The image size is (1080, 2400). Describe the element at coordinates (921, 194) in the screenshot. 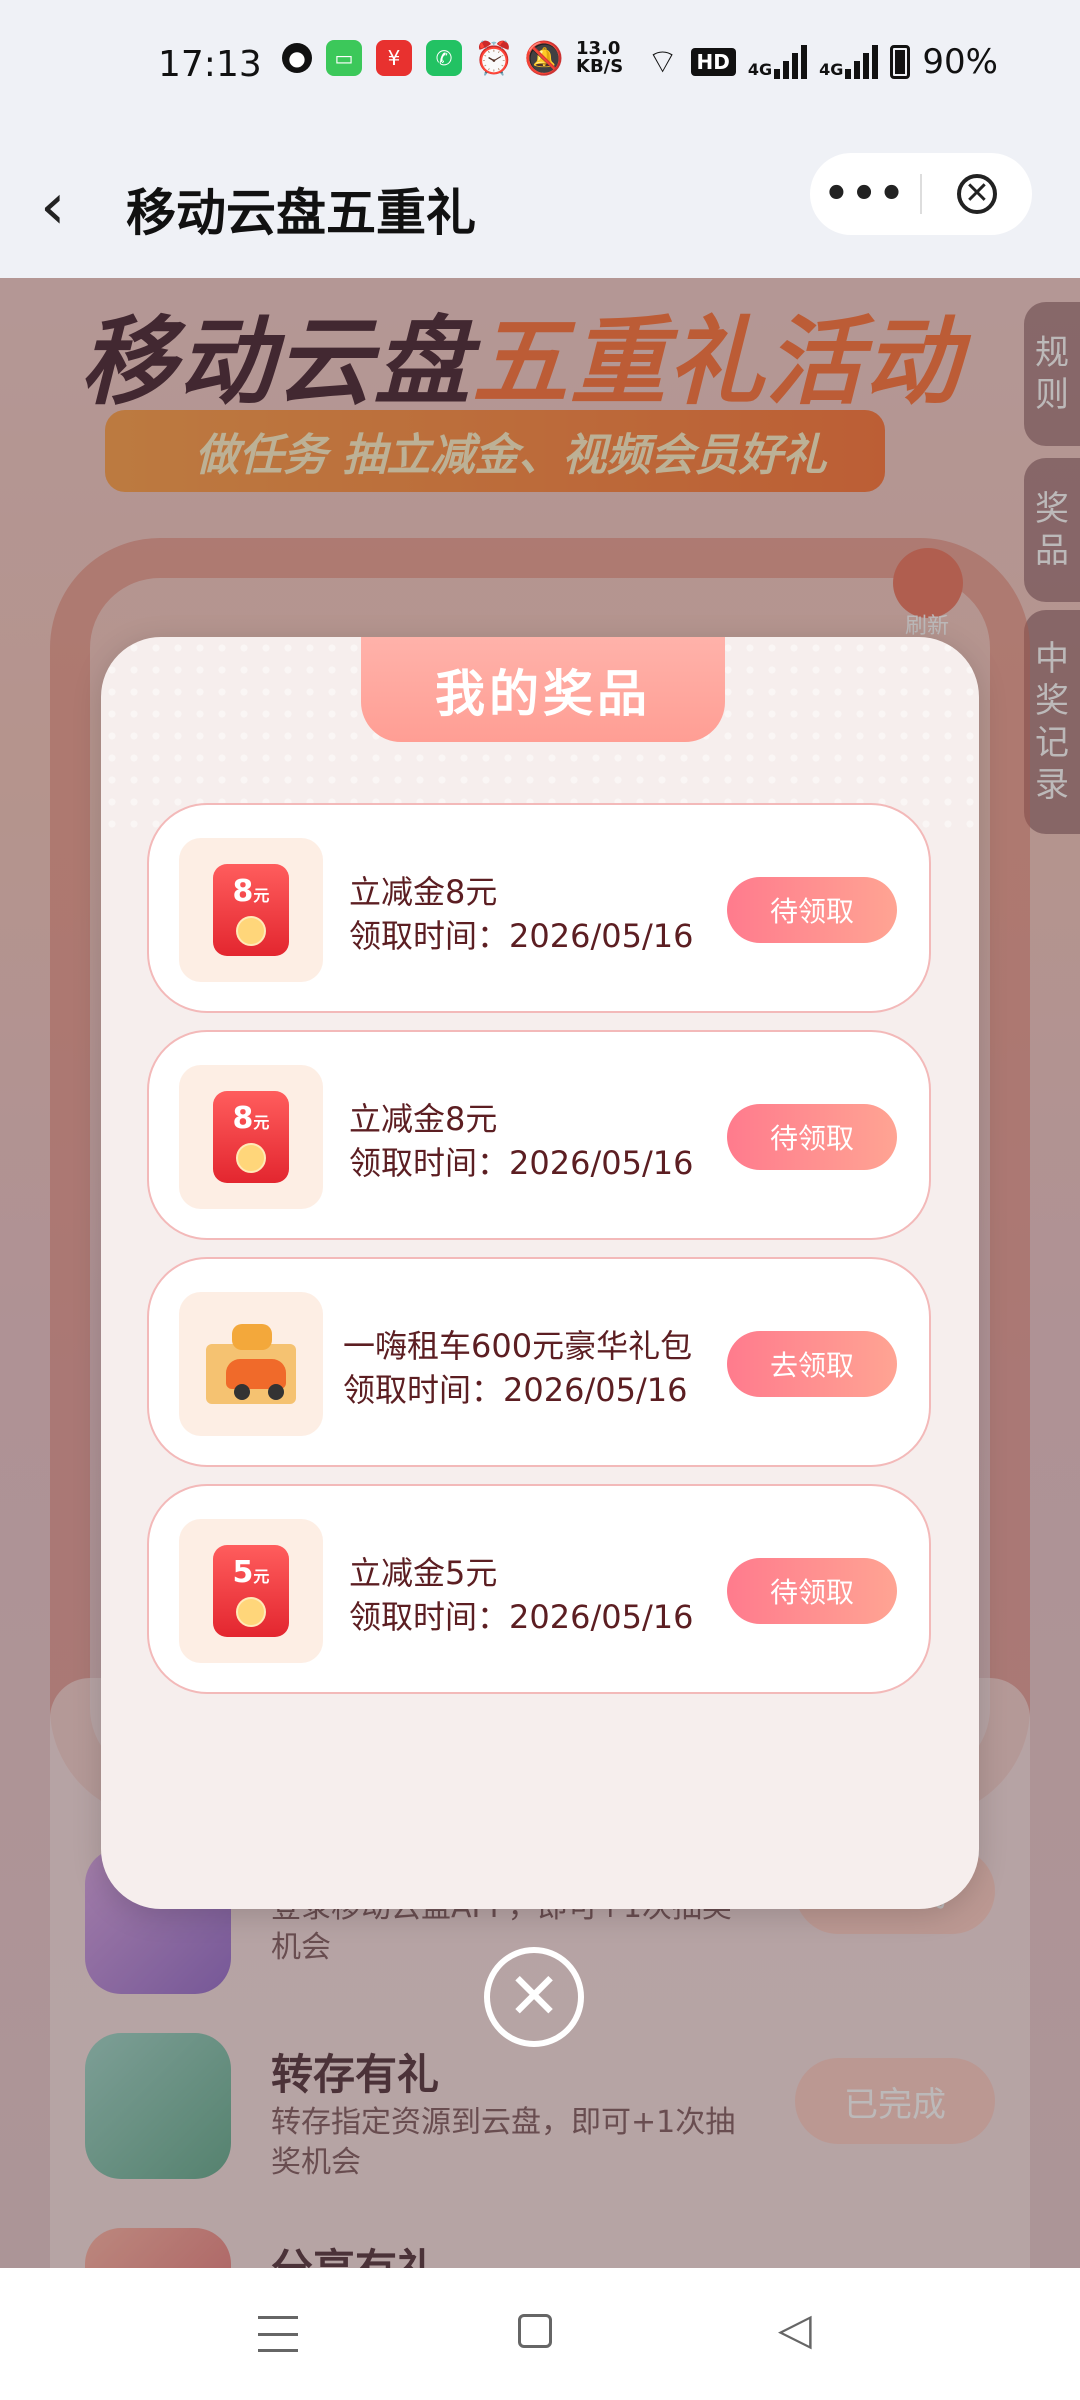

I see `mini-program-capsule: ••• ✕` at that location.